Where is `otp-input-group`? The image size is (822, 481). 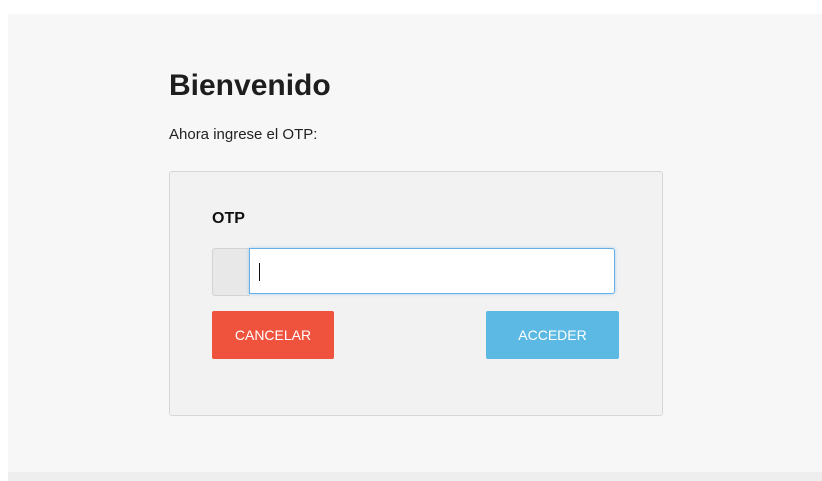
otp-input-group is located at coordinates (415, 272).